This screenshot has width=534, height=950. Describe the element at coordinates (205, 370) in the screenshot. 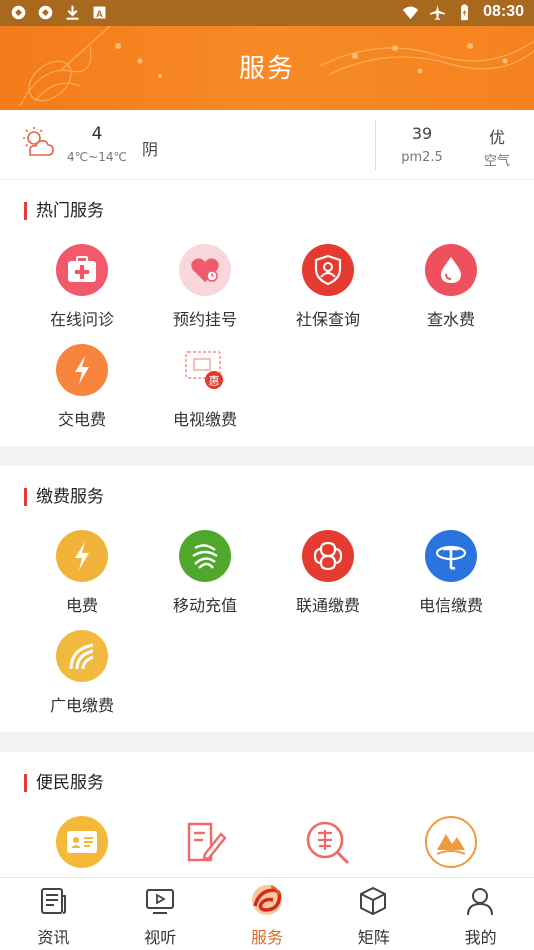

I see `tv-ticket-icon: 惠` at that location.